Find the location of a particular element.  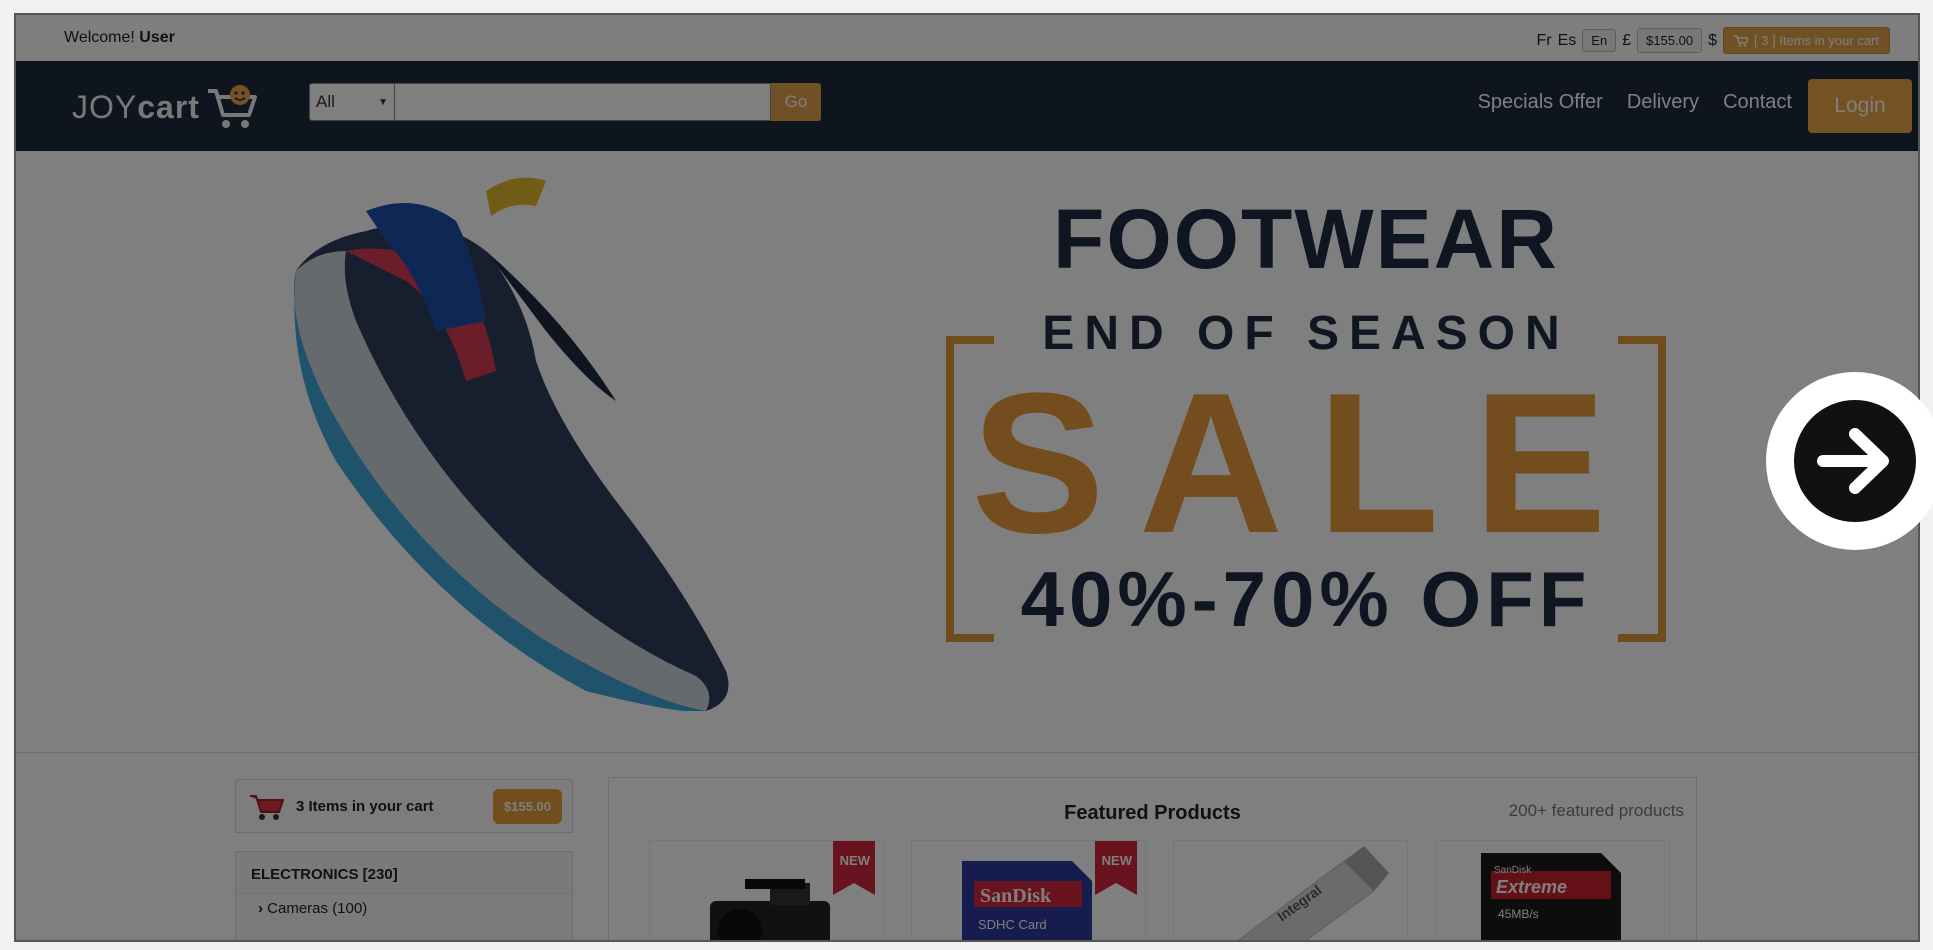

next-slide-button is located at coordinates (1849, 461).